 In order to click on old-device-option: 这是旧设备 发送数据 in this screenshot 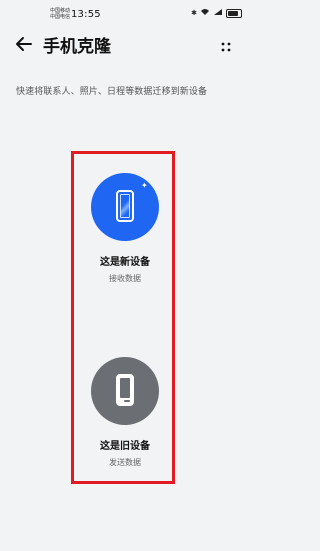, I will do `click(125, 412)`.